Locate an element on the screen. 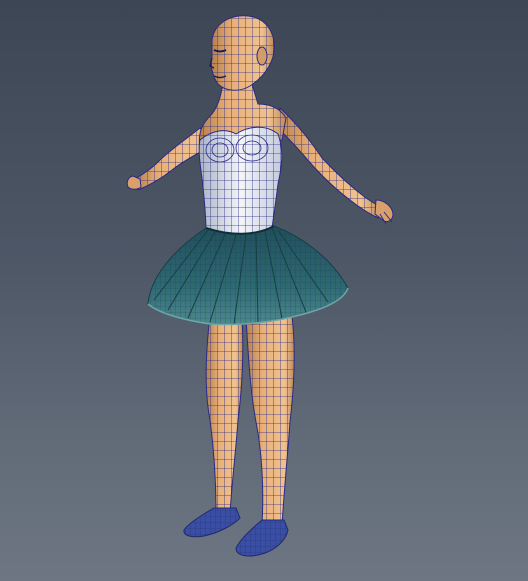 The width and height of the screenshot is (528, 581). right-shoe is located at coordinates (262, 538).